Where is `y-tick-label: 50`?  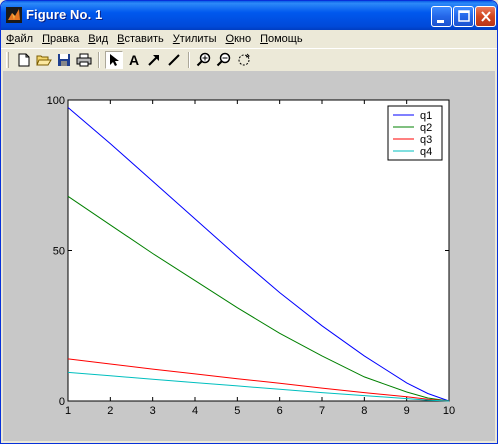
y-tick-label: 50 is located at coordinates (59, 252).